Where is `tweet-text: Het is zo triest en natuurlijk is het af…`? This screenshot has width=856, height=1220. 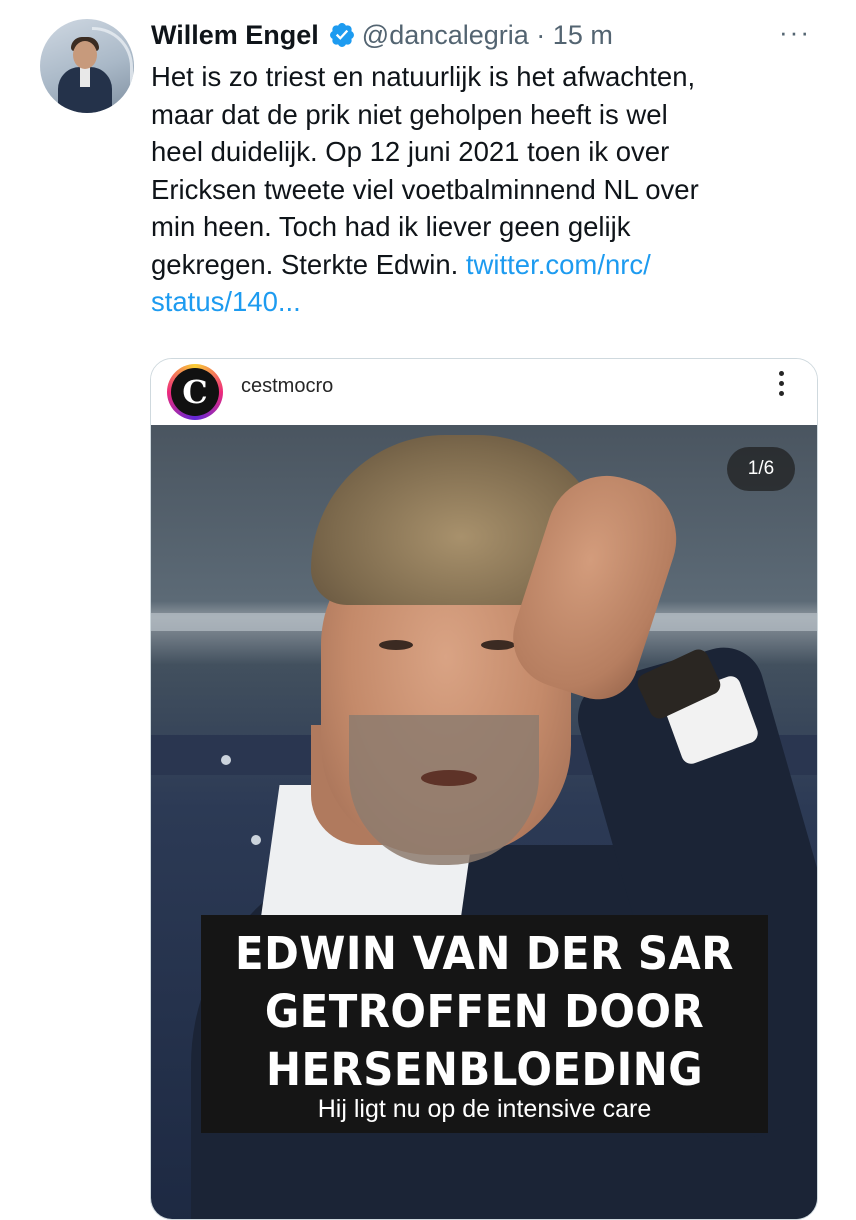 tweet-text: Het is zo triest en natuurlijk is het af… is located at coordinates (425, 170).